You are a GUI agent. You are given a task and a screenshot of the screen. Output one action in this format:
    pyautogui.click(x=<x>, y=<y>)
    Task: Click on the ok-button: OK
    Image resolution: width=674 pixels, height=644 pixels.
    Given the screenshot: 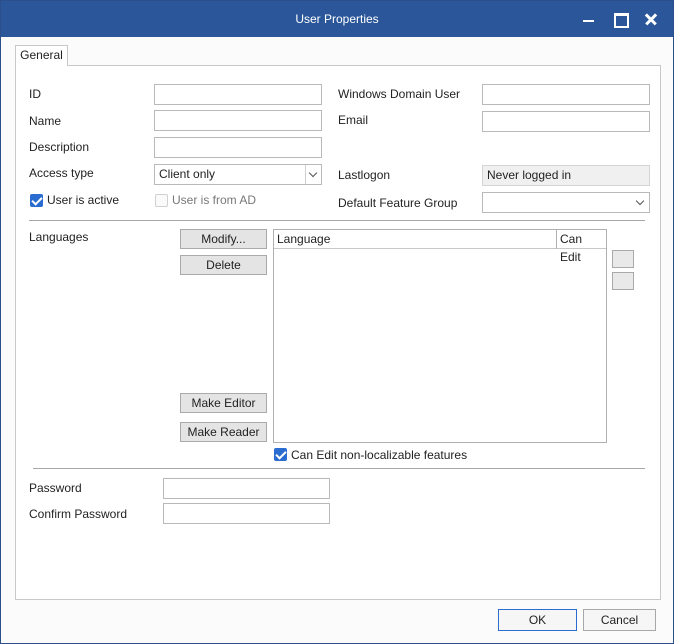 What is the action you would take?
    pyautogui.click(x=537, y=620)
    